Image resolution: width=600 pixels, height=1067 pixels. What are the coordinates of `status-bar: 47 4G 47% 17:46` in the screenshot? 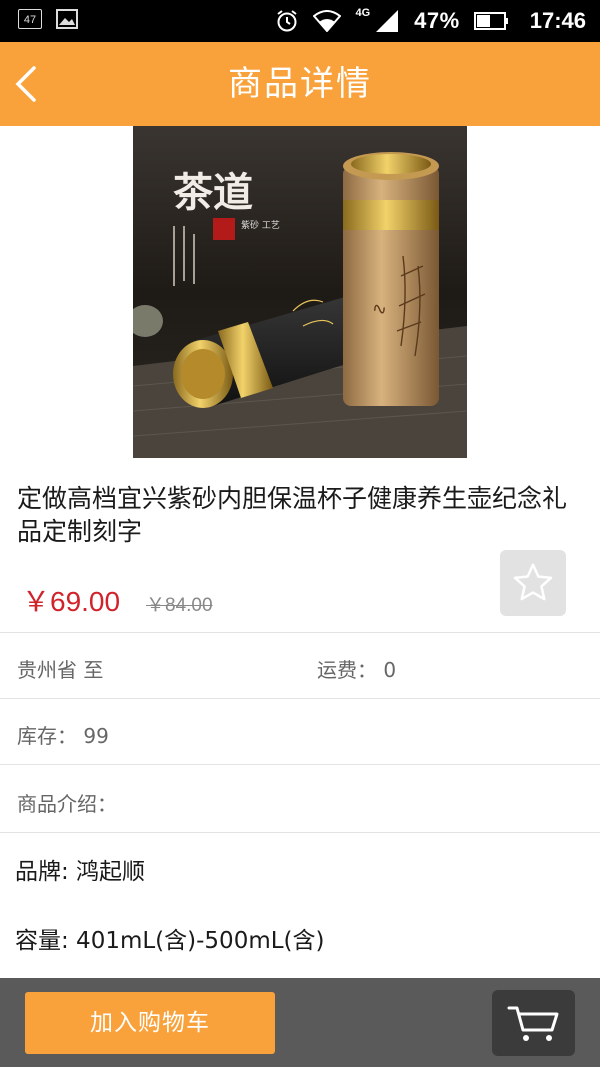 It's located at (300, 21).